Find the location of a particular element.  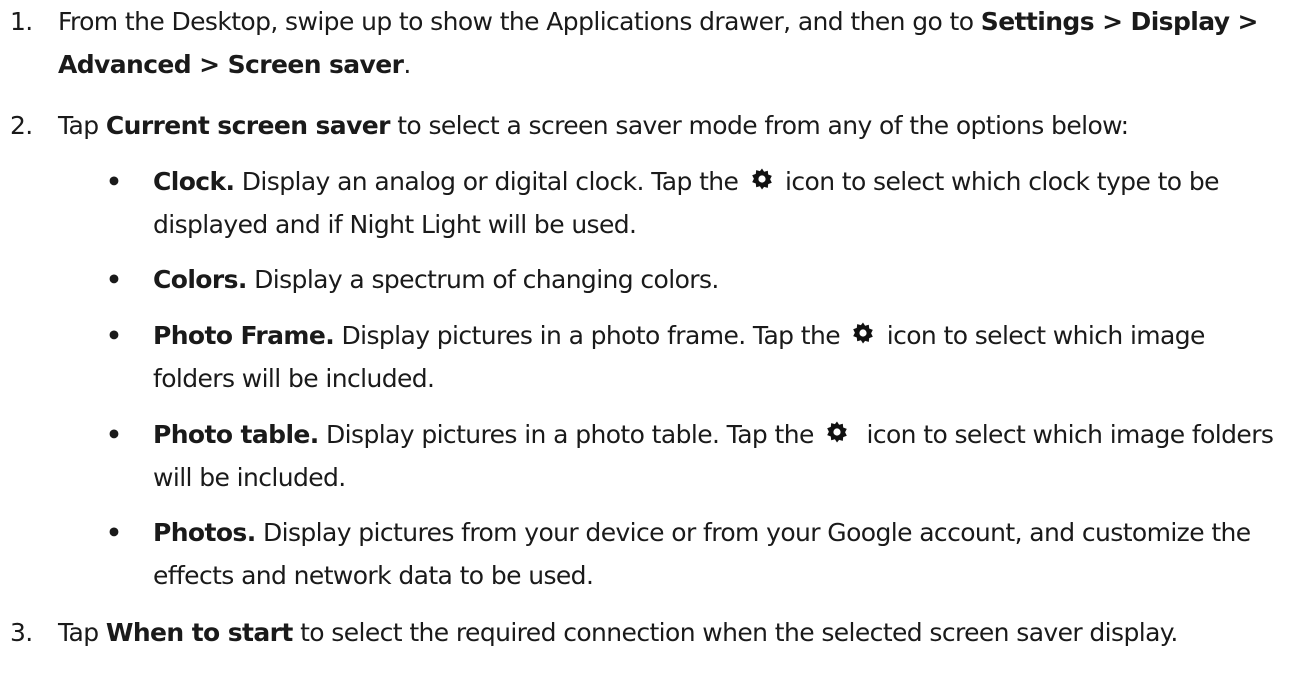

step-text-part: . is located at coordinates (407, 64).